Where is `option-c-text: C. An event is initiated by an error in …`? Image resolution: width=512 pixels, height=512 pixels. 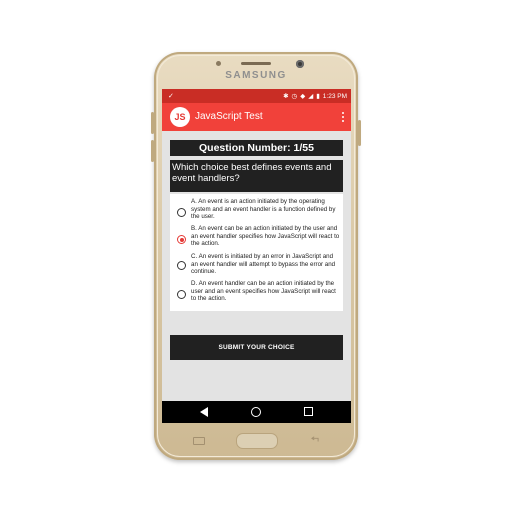
option-c-text: C. An event is initiated by an error in … is located at coordinates (263, 264).